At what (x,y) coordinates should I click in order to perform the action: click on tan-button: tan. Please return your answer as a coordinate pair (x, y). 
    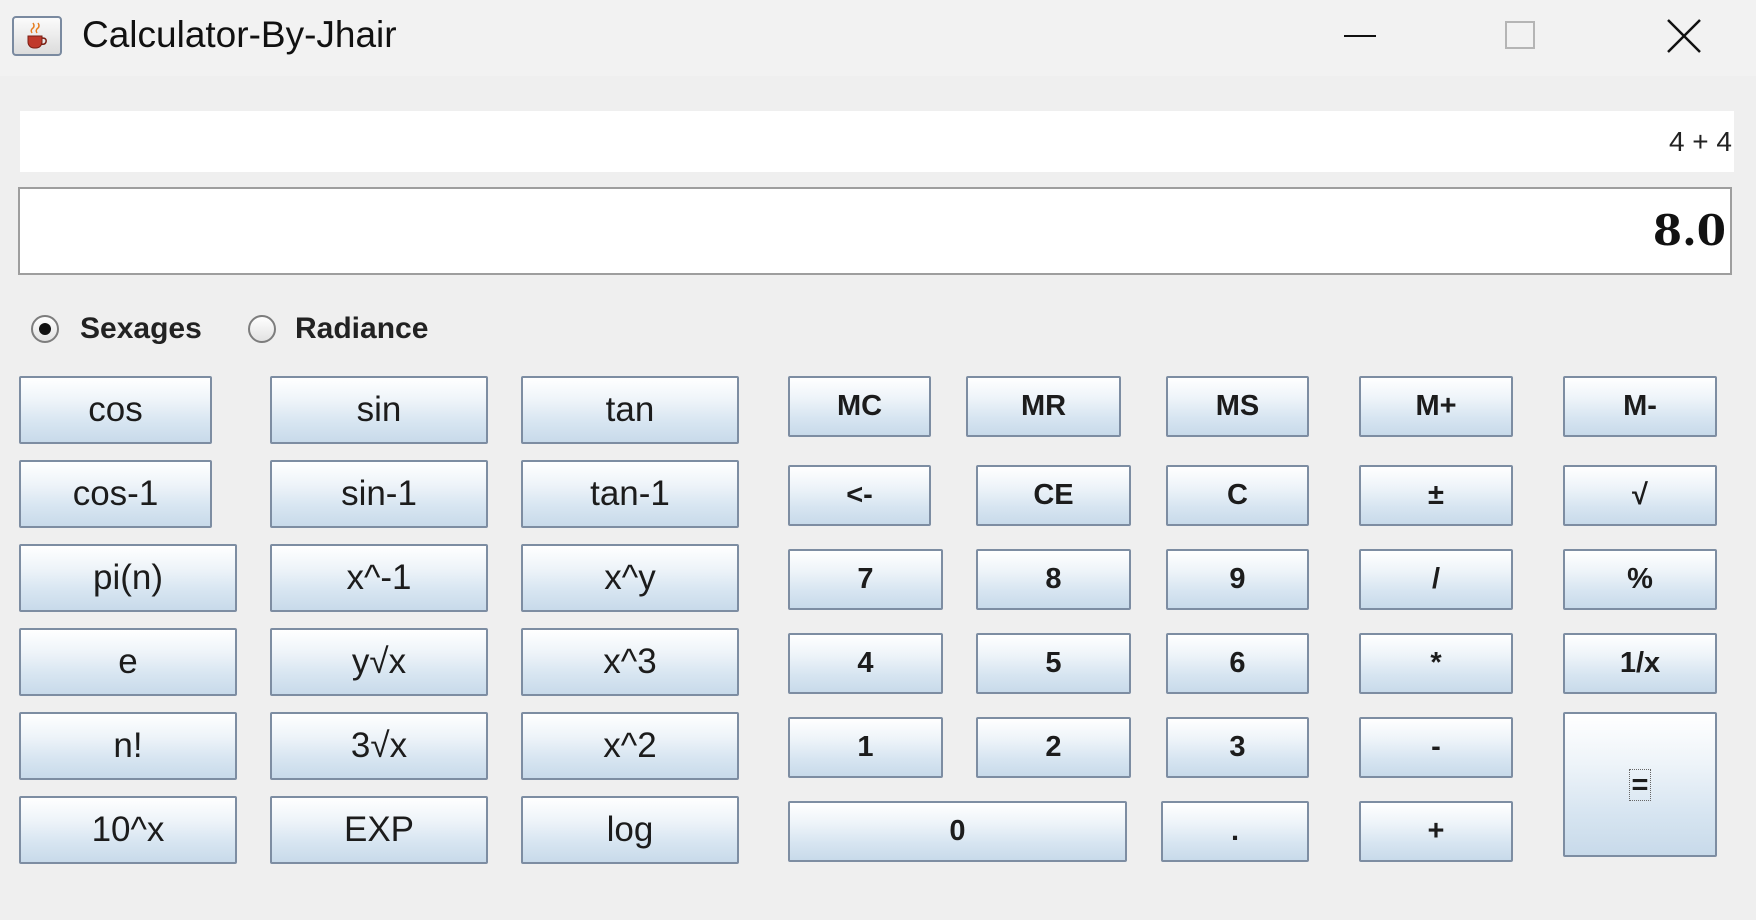
    Looking at the image, I should click on (630, 410).